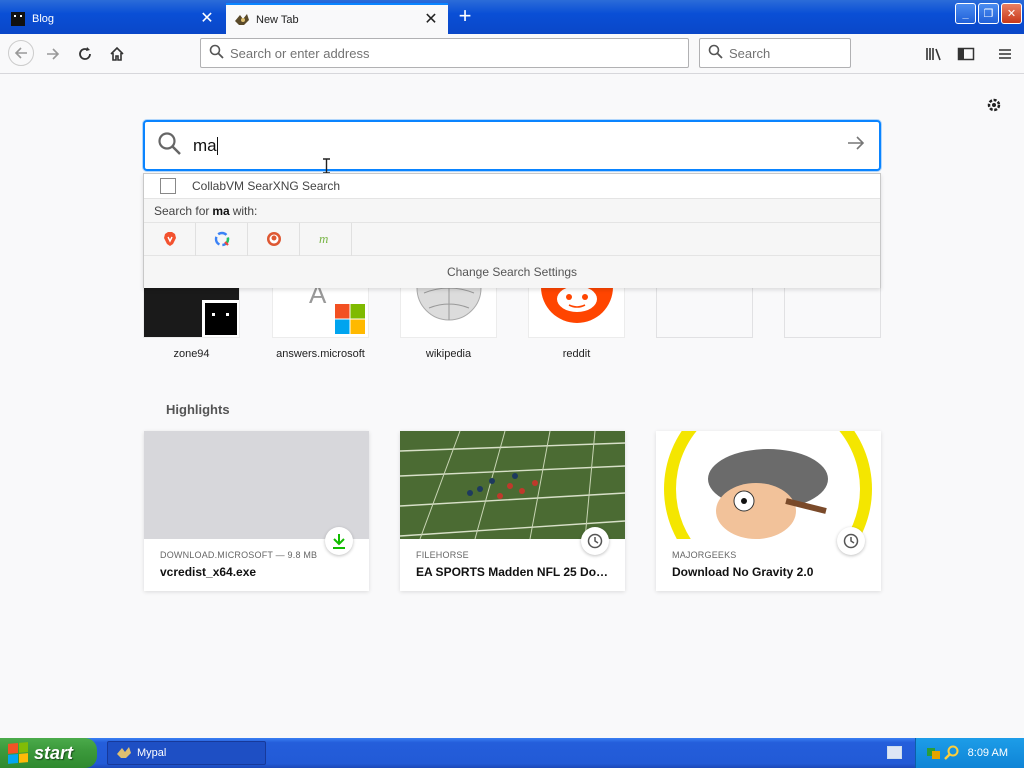 The width and height of the screenshot is (1024, 768). Describe the element at coordinates (205, 145) in the screenshot. I see `search-query-text: ma` at that location.